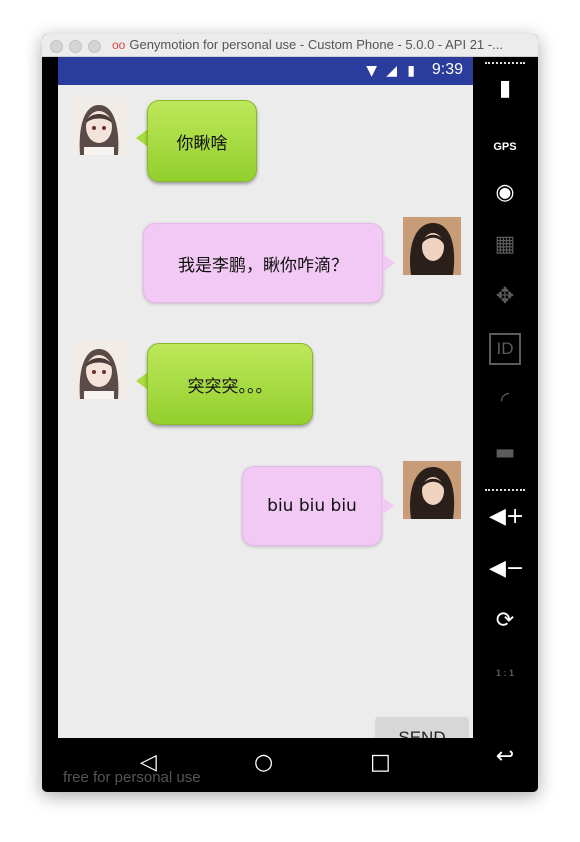 This screenshot has height=842, width=580. I want to click on message-bubble-incoming: 突突突。。。, so click(230, 384).